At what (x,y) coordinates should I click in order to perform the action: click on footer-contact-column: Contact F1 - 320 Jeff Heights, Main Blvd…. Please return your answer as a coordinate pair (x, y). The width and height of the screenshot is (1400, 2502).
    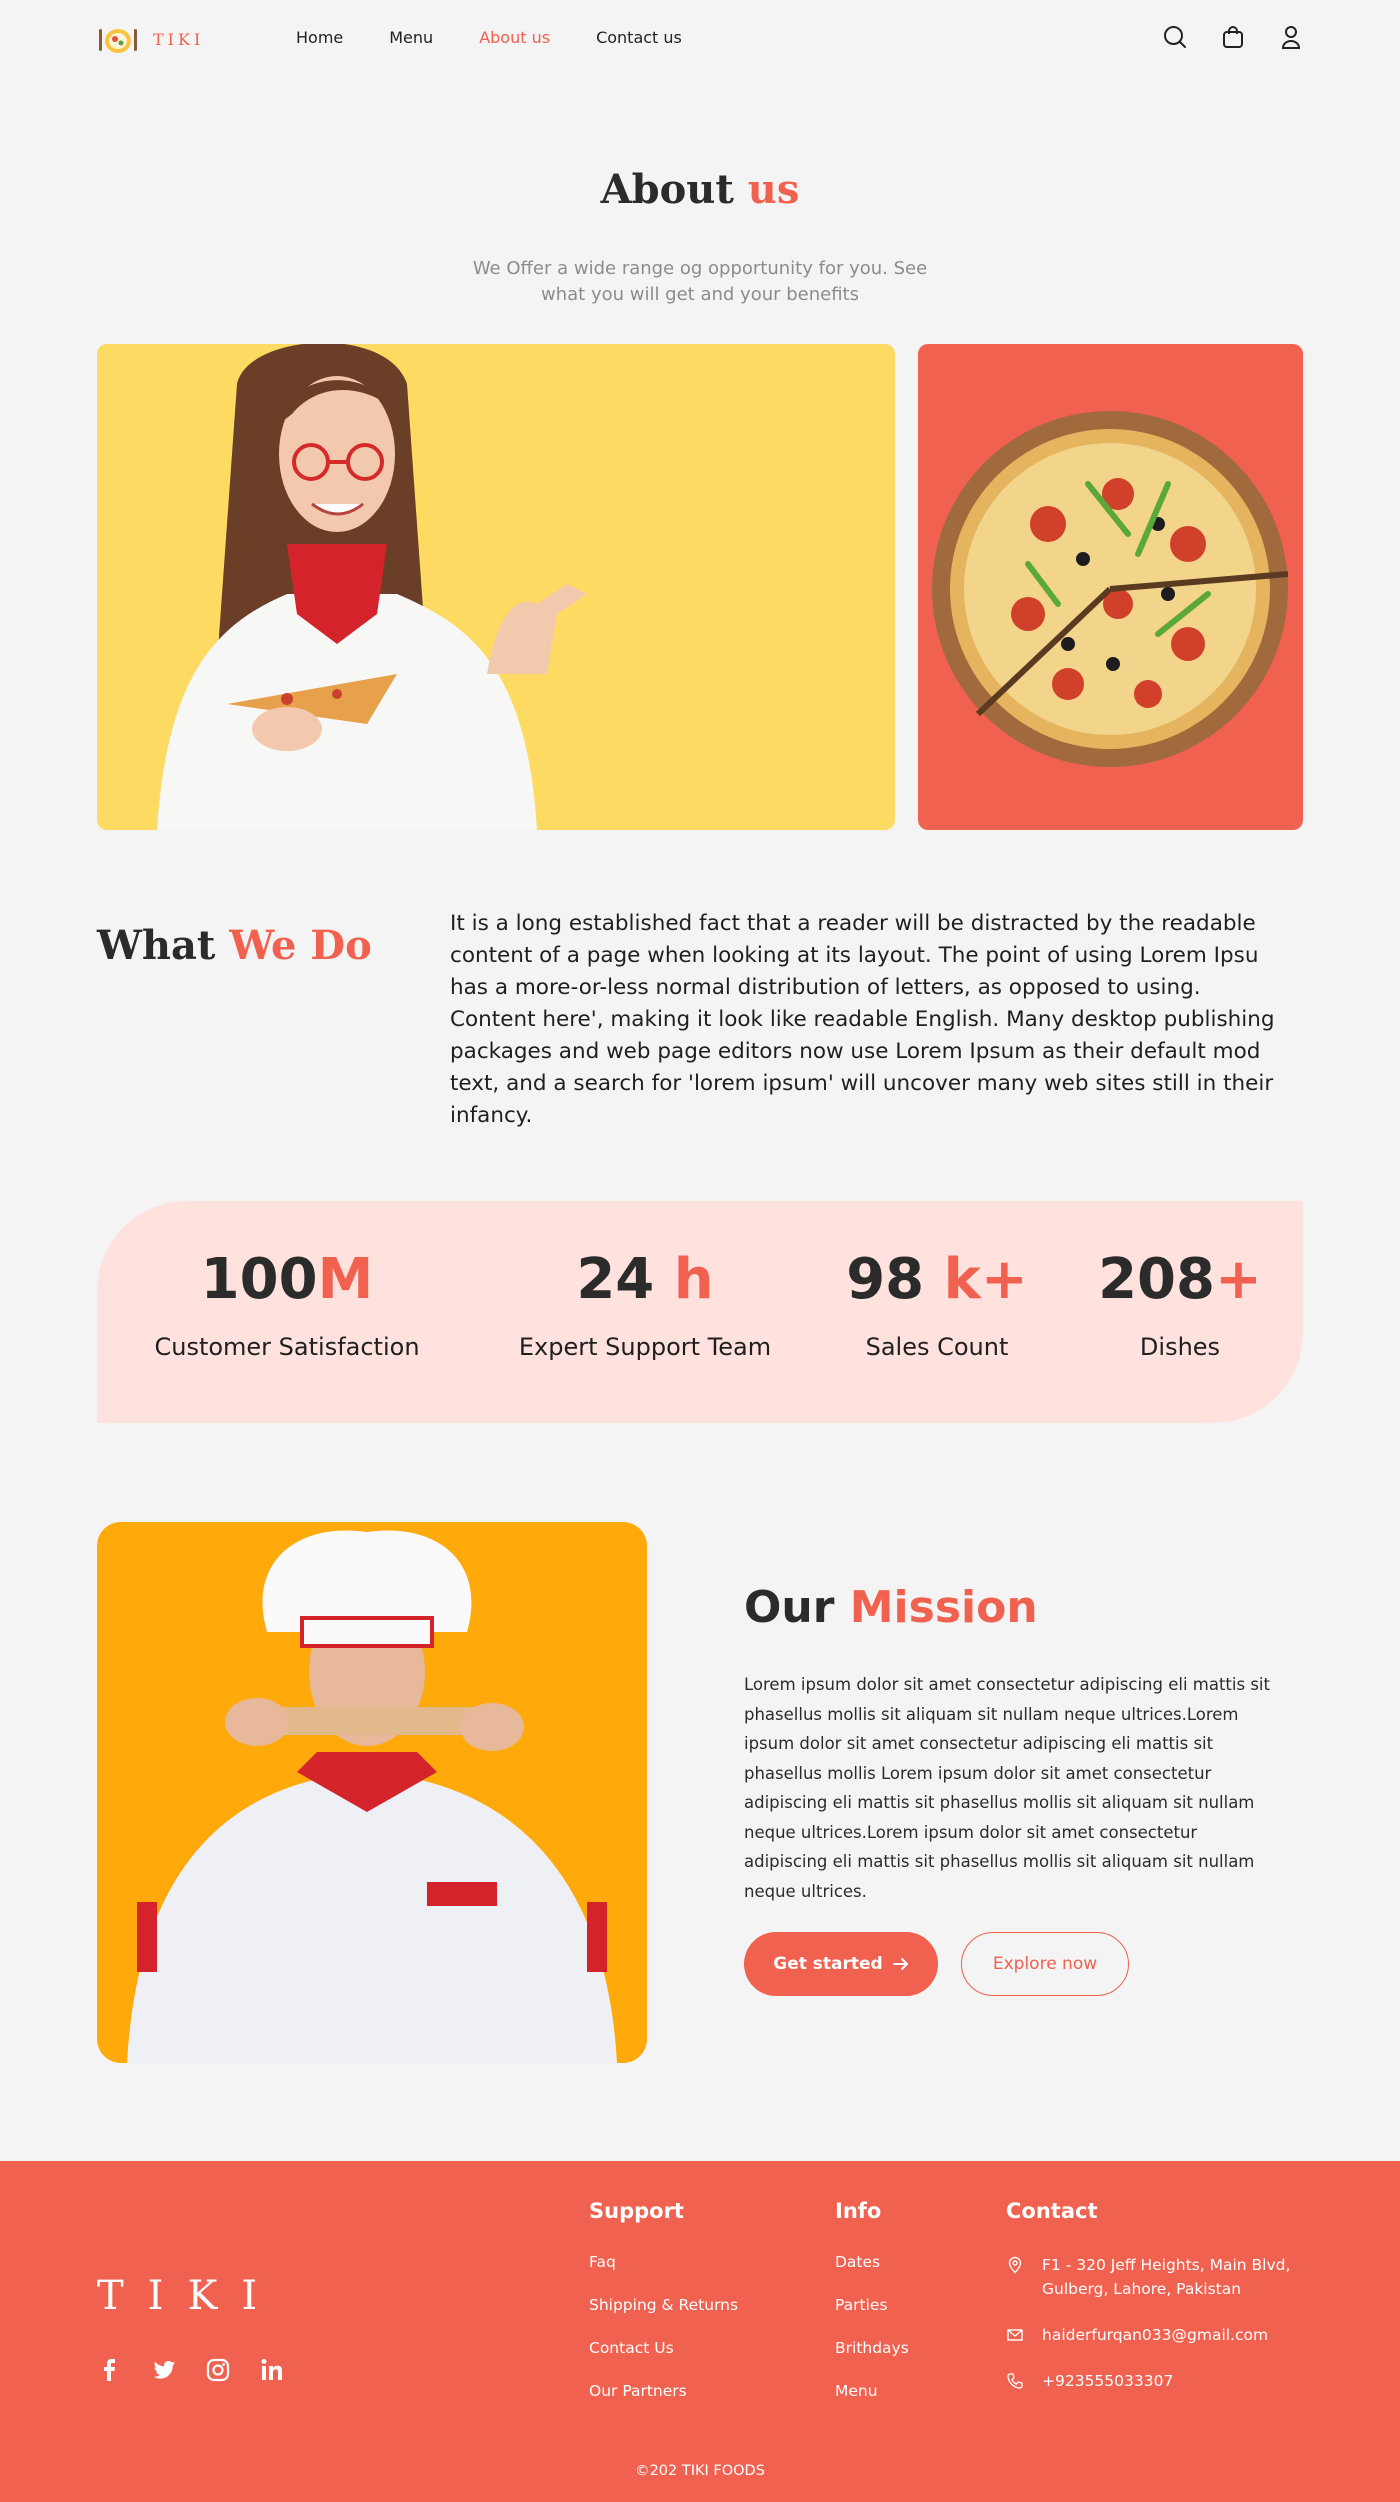
    Looking at the image, I should click on (1156, 2307).